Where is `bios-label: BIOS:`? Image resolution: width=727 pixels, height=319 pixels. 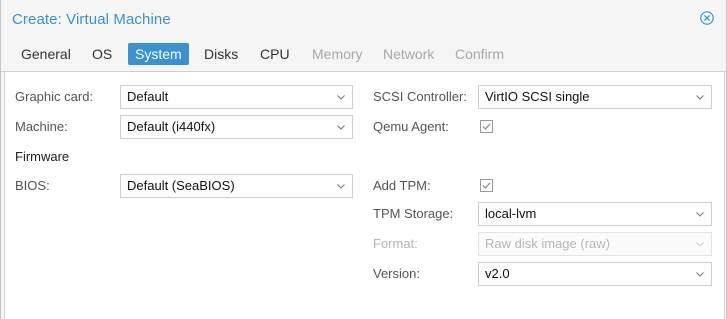 bios-label: BIOS: is located at coordinates (32, 185).